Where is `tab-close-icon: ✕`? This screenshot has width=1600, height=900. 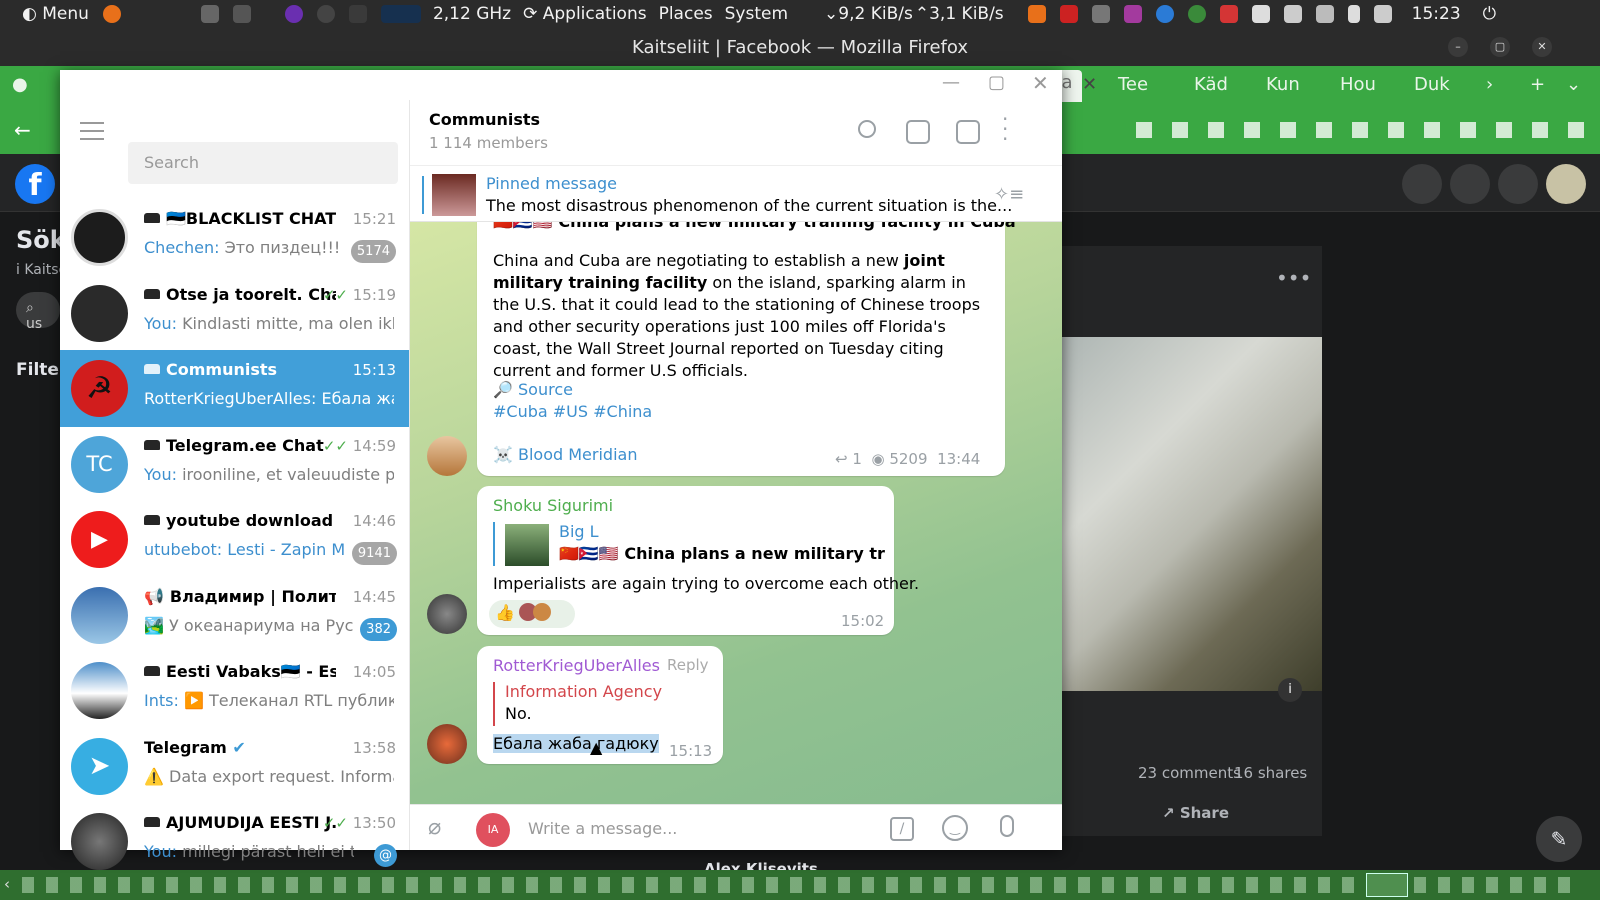
tab-close-icon: ✕ is located at coordinates (1089, 84).